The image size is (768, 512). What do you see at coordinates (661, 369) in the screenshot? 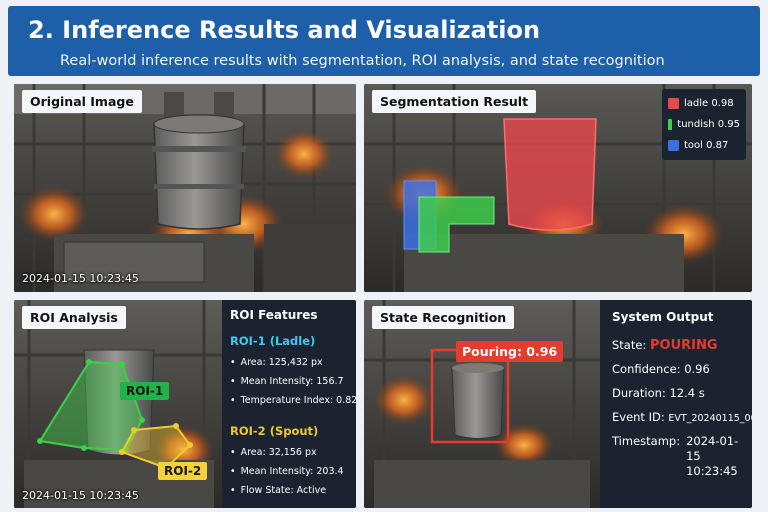
I see `confidence-value: Confidence: 0.96` at bounding box center [661, 369].